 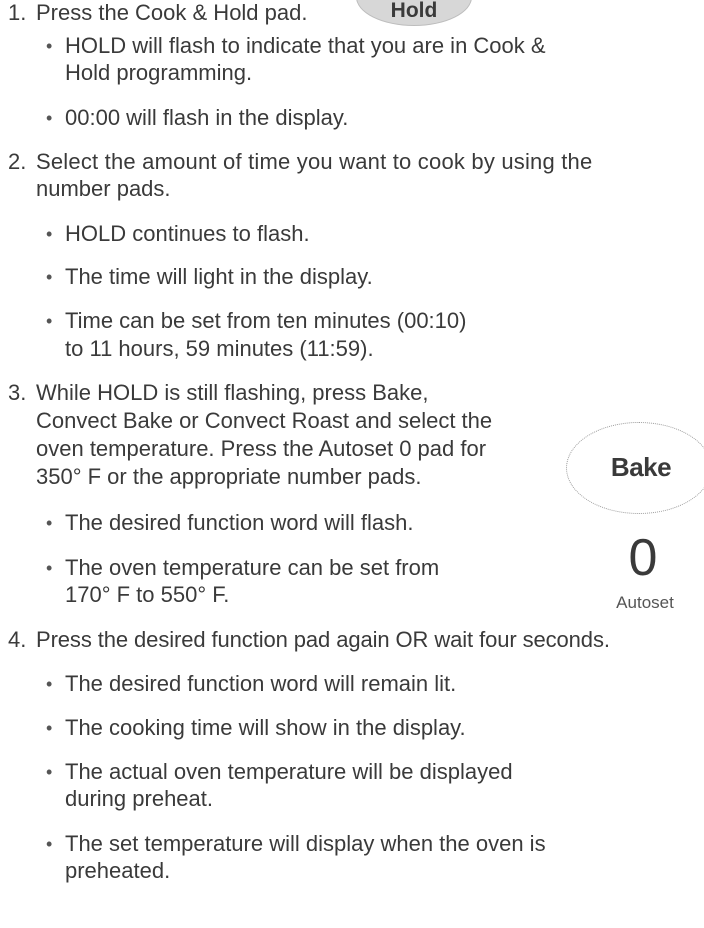 What do you see at coordinates (17, 12) in the screenshot?
I see `step-1-number: 1.` at bounding box center [17, 12].